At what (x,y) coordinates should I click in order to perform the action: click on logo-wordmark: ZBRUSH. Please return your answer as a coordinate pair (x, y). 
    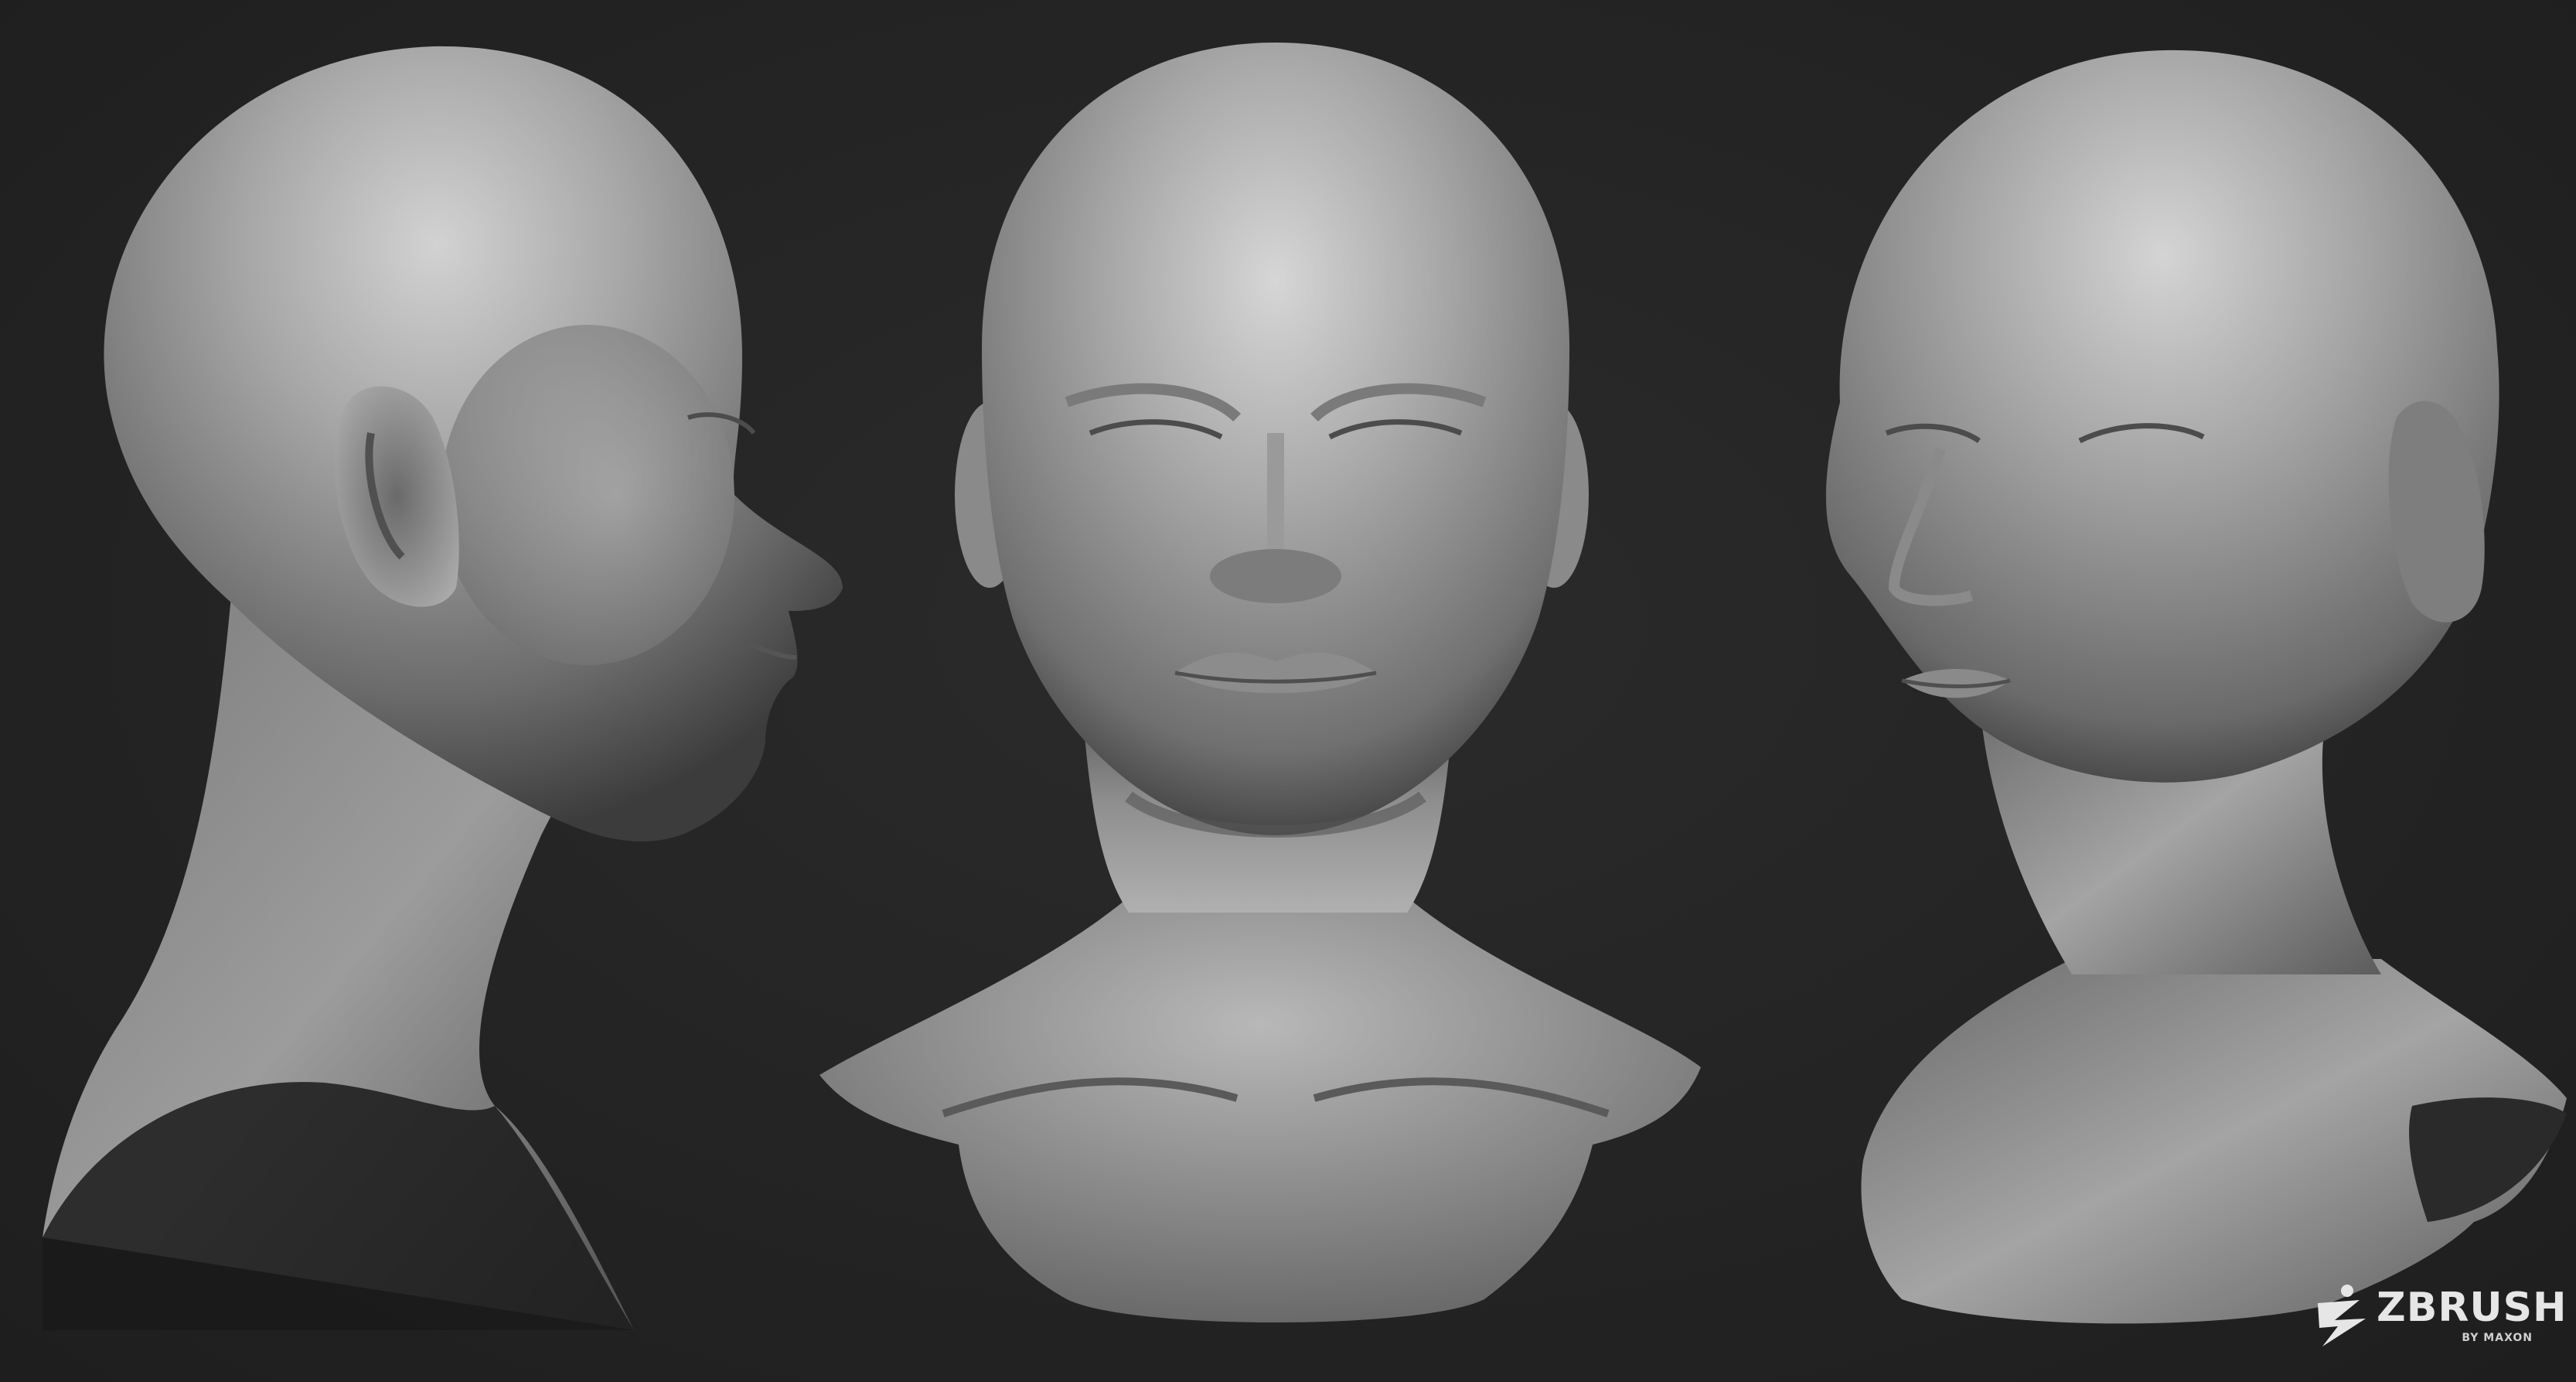
    Looking at the image, I should click on (2472, 1308).